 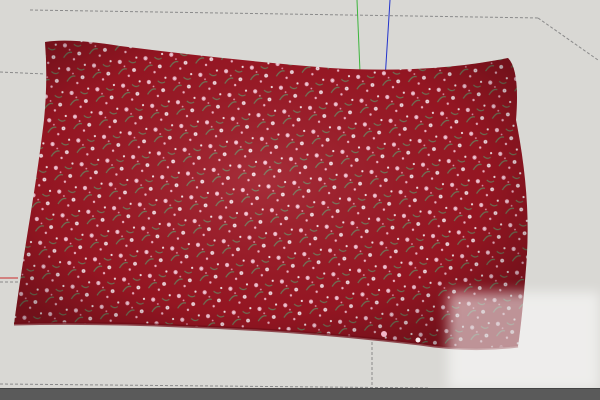 What do you see at coordinates (300, 394) in the screenshot?
I see `status-bar` at bounding box center [300, 394].